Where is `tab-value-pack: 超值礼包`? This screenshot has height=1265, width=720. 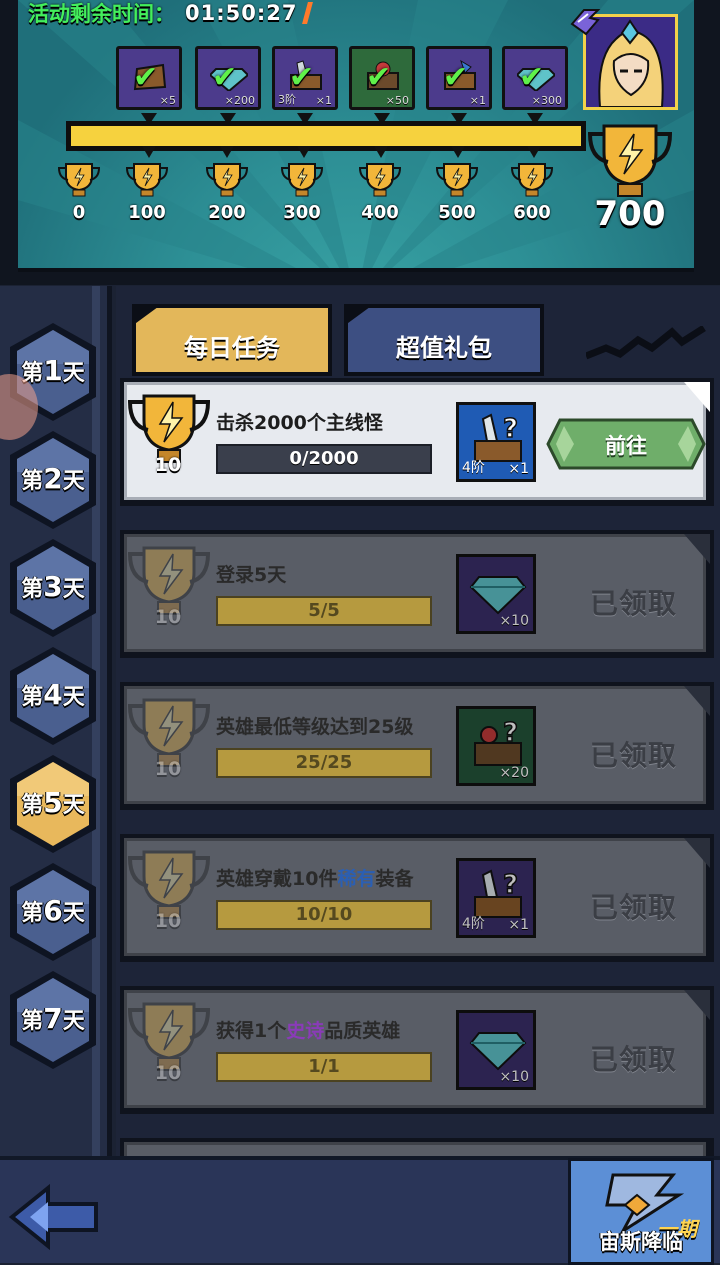
tab-value-pack: 超值礼包 is located at coordinates (444, 340).